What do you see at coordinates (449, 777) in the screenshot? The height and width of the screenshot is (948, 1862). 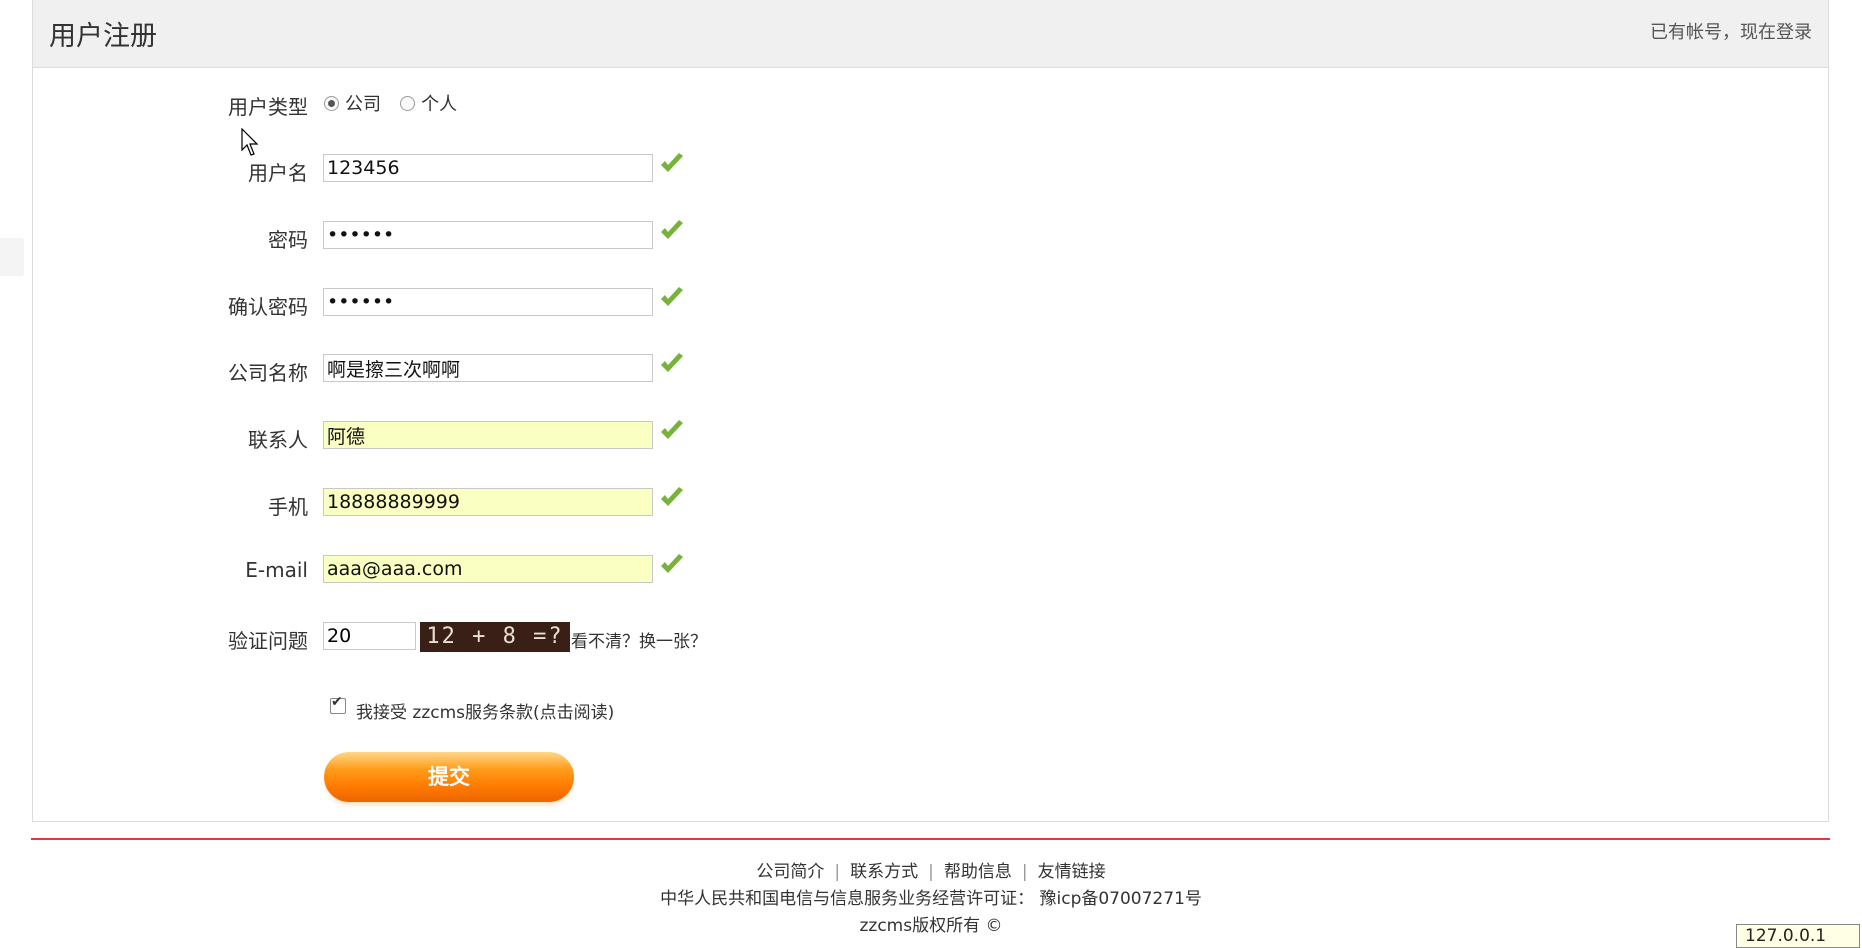 I see `submit-button: 提交` at bounding box center [449, 777].